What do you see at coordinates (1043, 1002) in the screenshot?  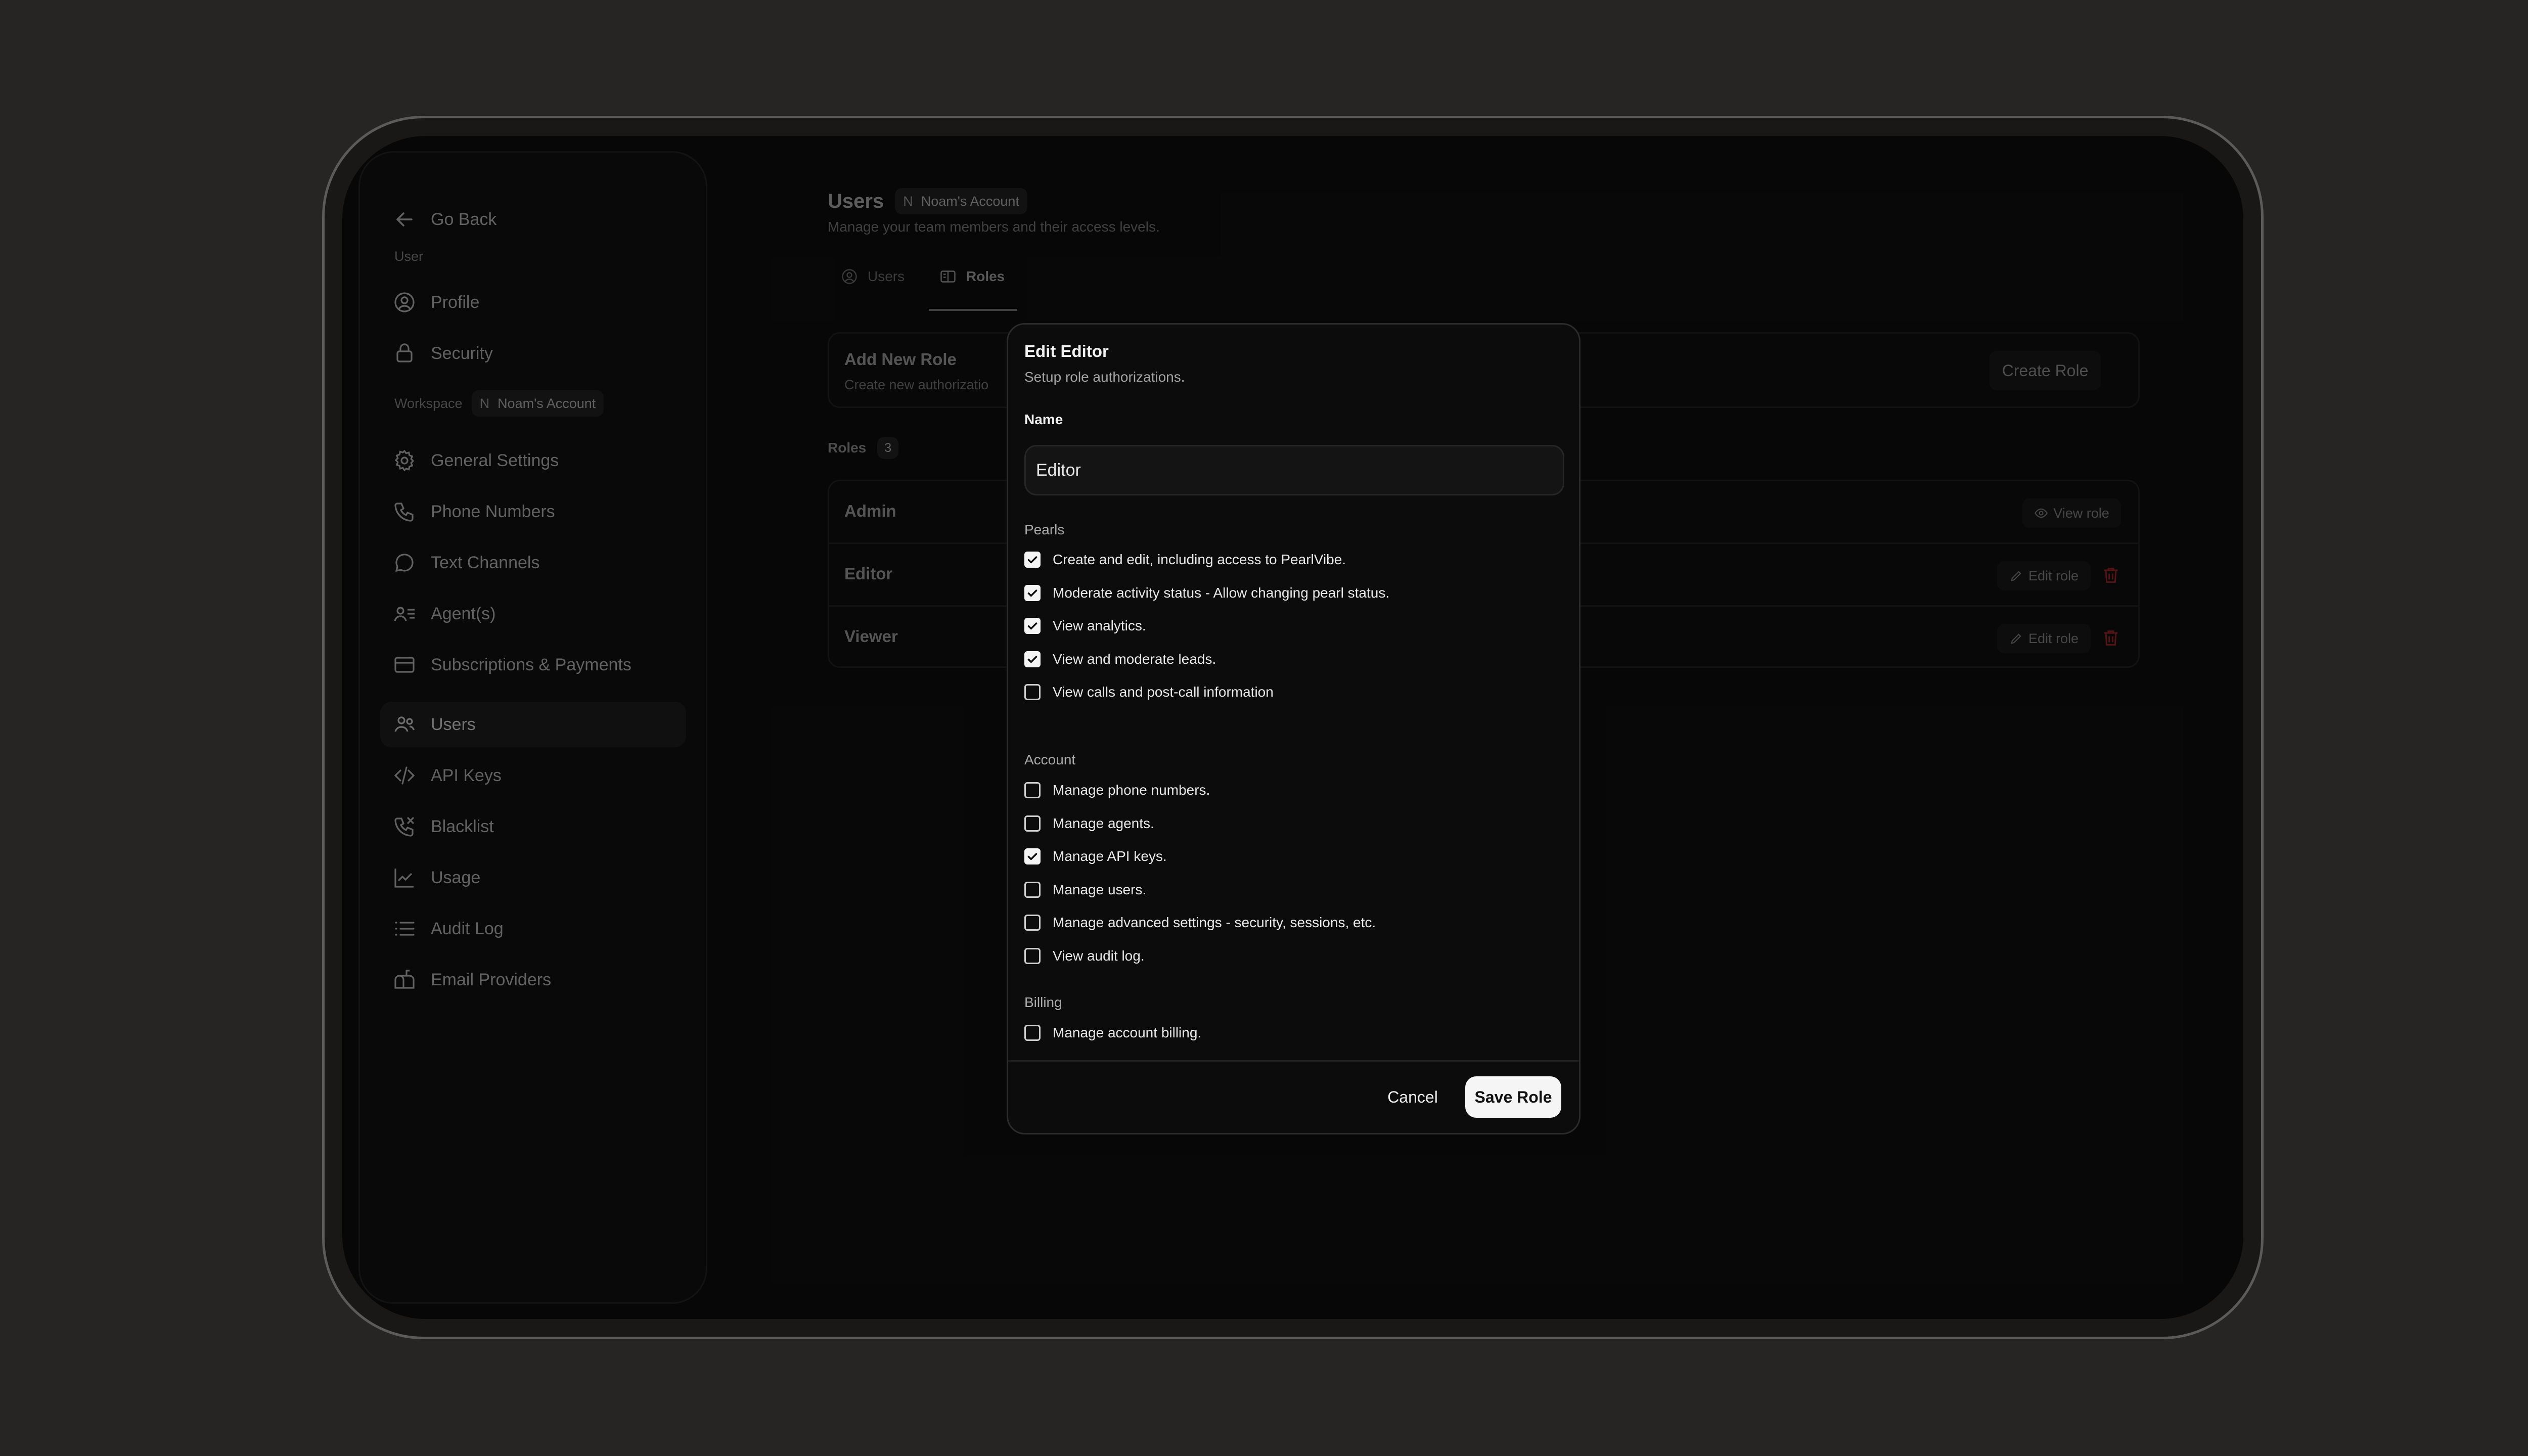 I see `permission-section-title: Billing` at bounding box center [1043, 1002].